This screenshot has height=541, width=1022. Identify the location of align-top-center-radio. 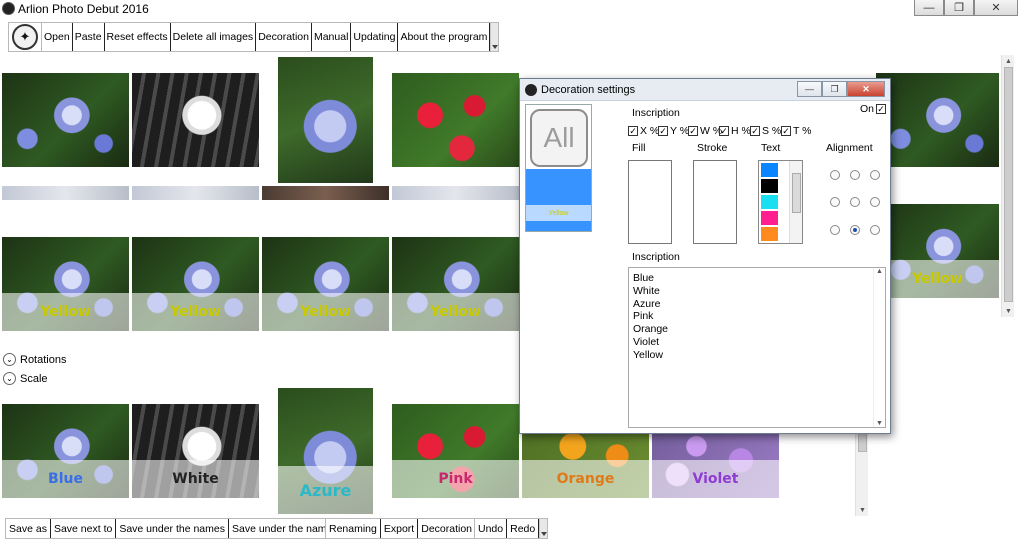
(855, 175).